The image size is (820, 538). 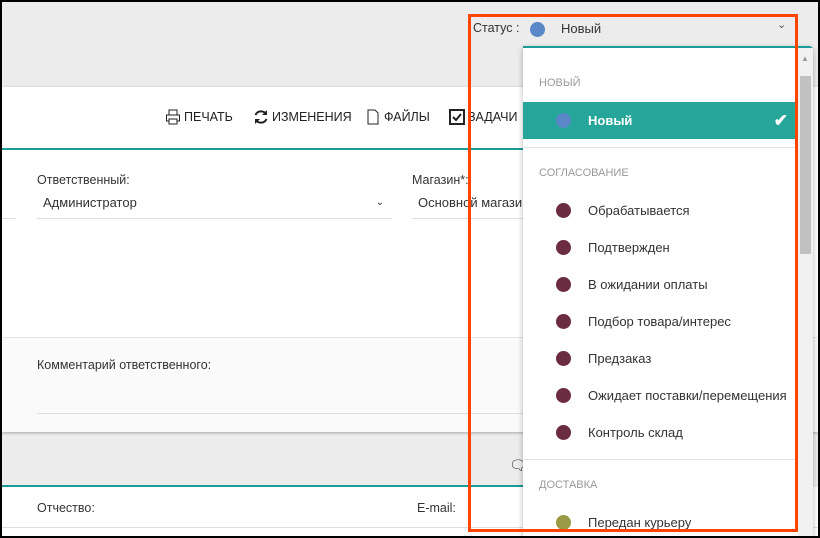 I want to click on shop-label: Магазин*:, so click(x=440, y=180).